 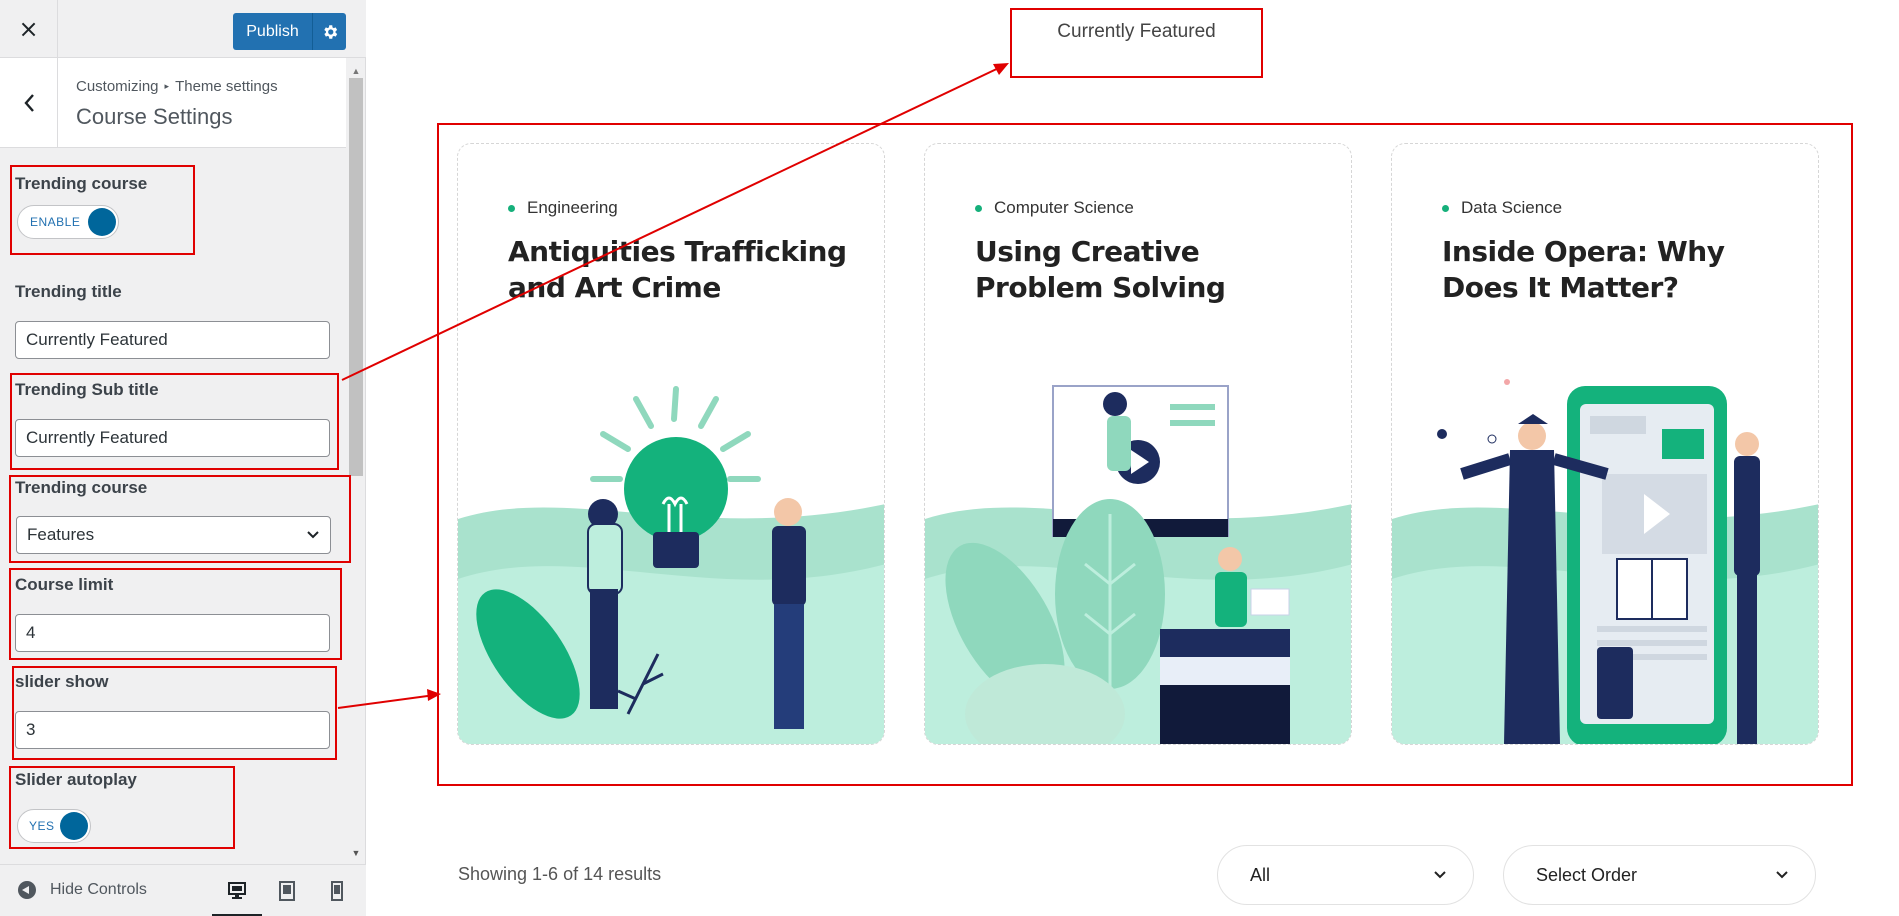 I want to click on course-title: Inside Opera: Why Does It Matter?, so click(x=1612, y=270).